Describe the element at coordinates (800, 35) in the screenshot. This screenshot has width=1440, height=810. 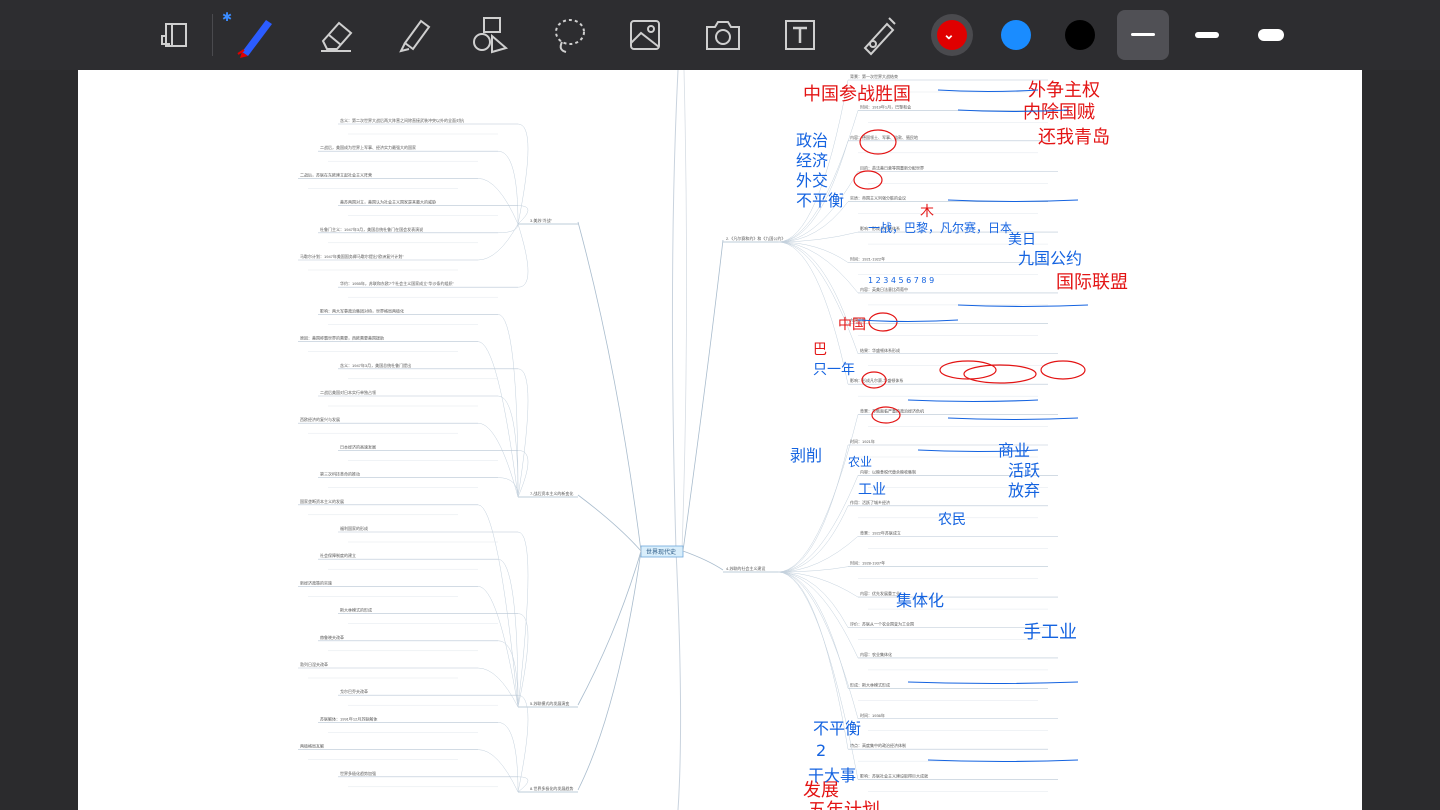
I see `text-box-icon` at that location.